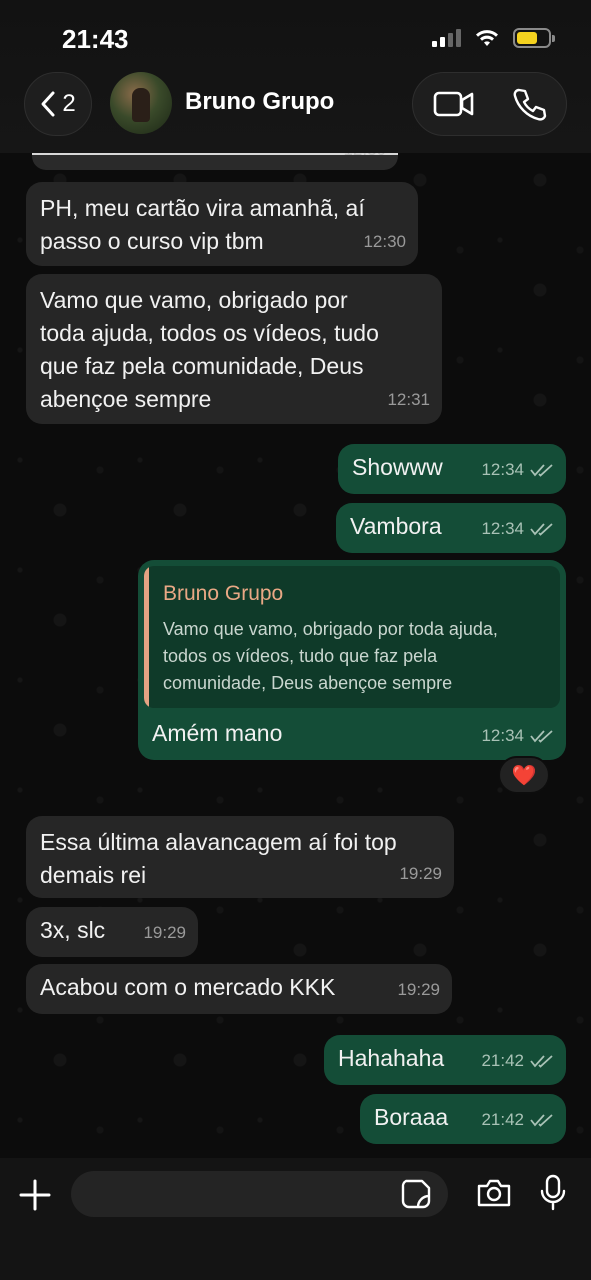 The height and width of the screenshot is (1280, 591). What do you see at coordinates (126, 399) in the screenshot?
I see `message-text-line: abençoe sempre` at bounding box center [126, 399].